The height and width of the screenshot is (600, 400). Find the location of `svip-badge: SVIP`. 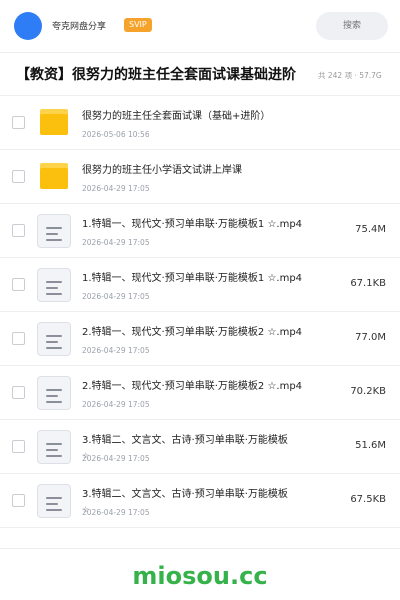

svip-badge: SVIP is located at coordinates (138, 25).